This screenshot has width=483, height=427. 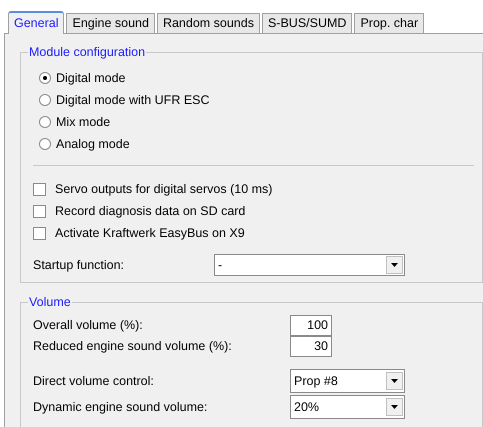 I want to click on radio-label: Digital mode with UFR ESC, so click(x=133, y=100).